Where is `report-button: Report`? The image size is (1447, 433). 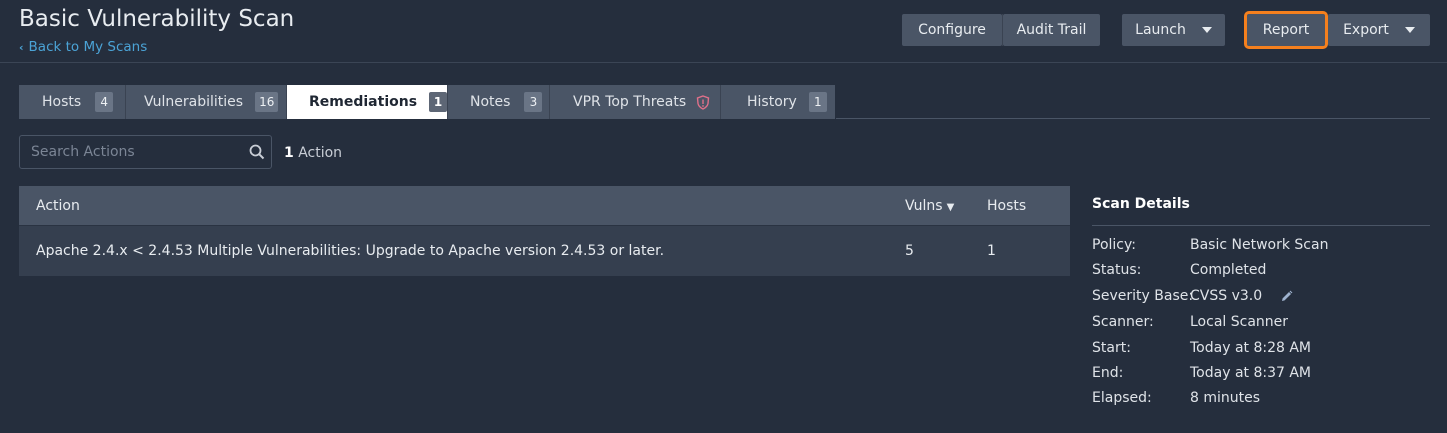 report-button: Report is located at coordinates (1286, 30).